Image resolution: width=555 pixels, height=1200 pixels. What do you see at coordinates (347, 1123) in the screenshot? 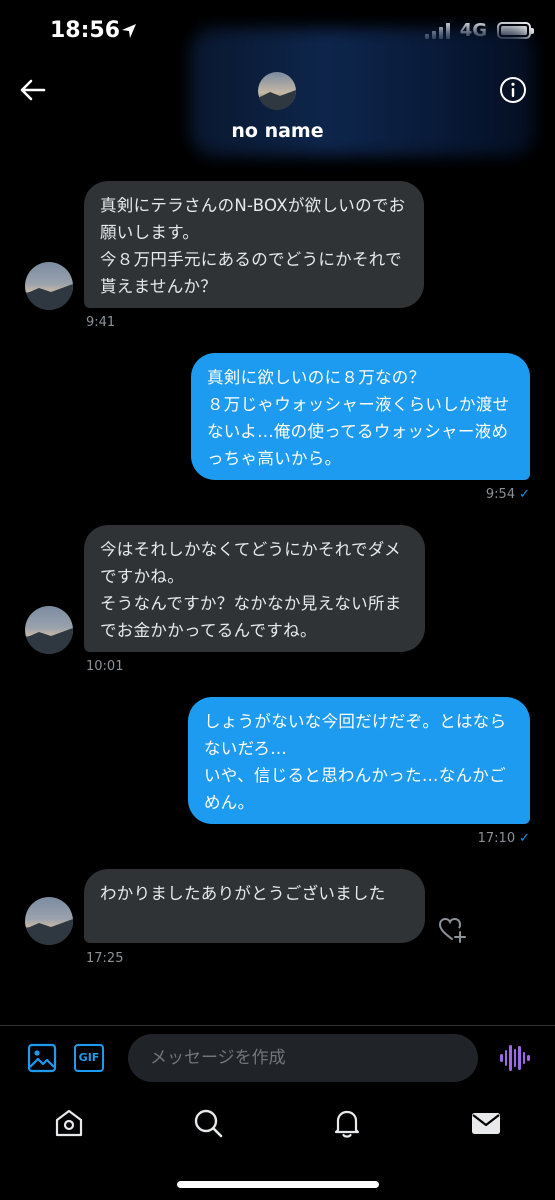
I see `notifications-icon` at bounding box center [347, 1123].